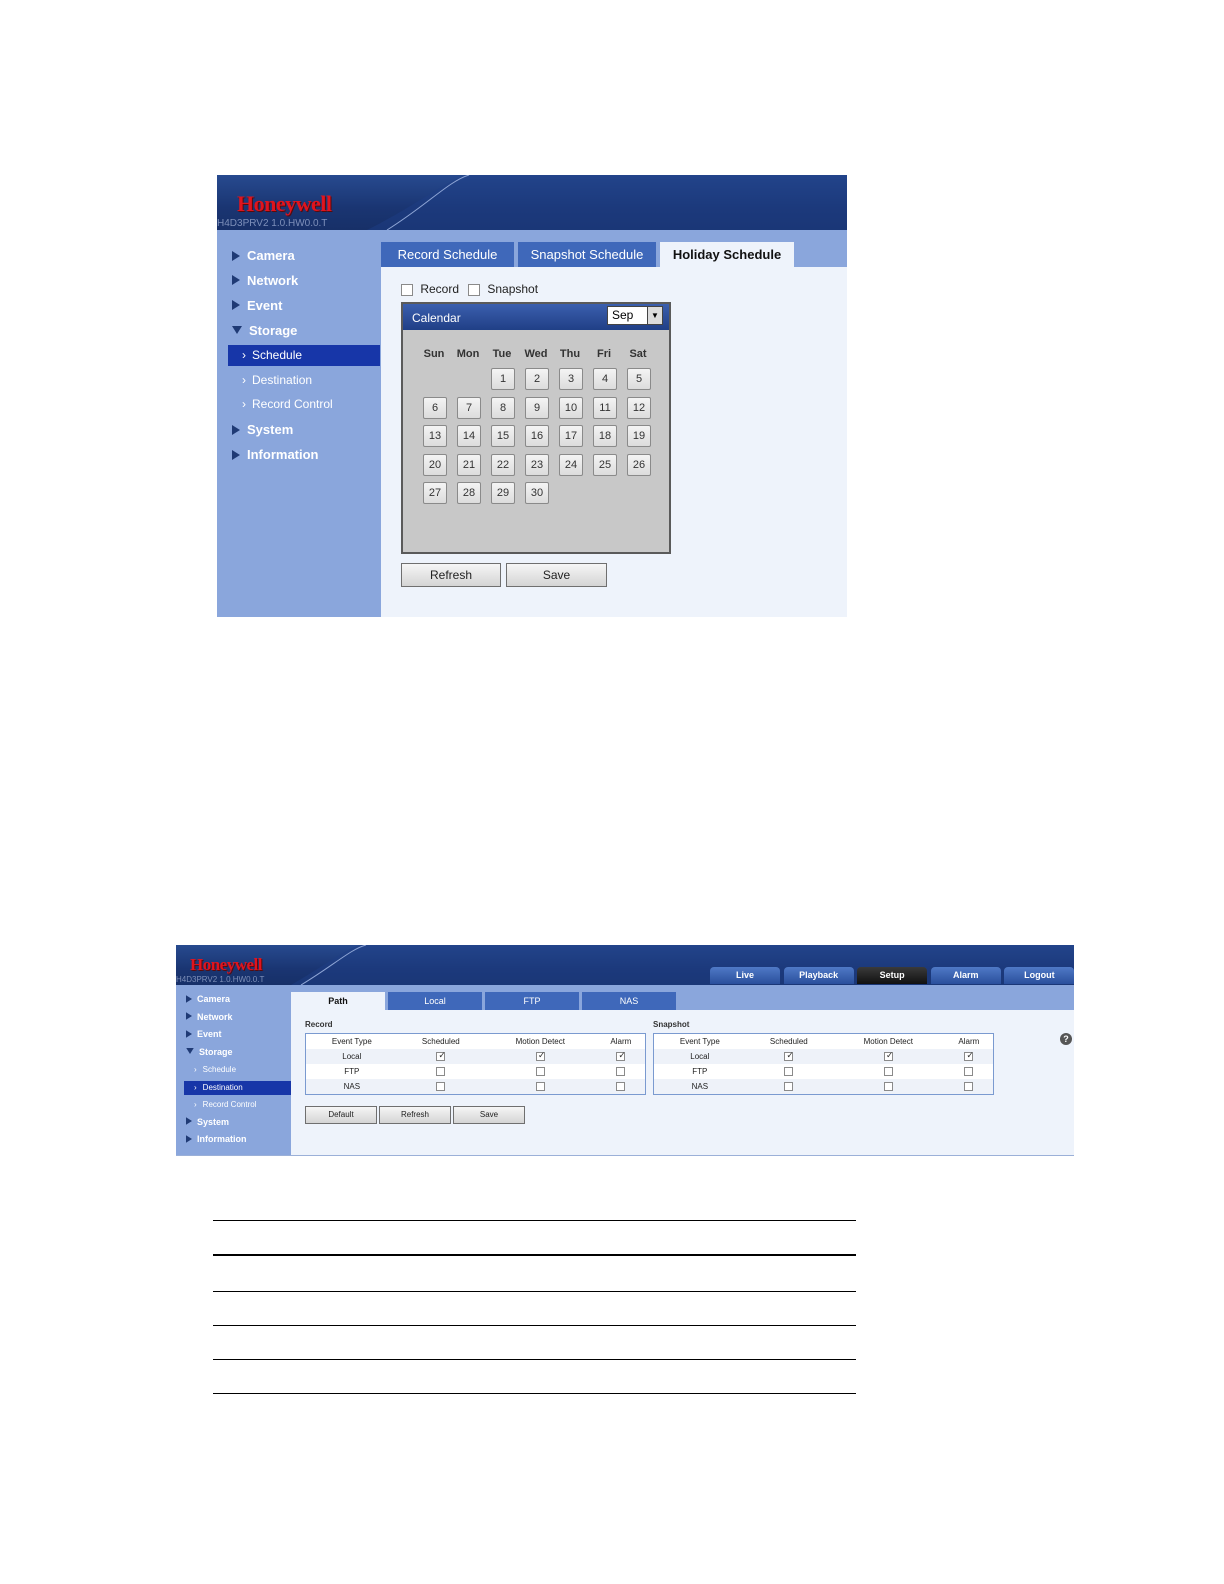  Describe the element at coordinates (341, 1115) in the screenshot. I see `default-button: Default` at that location.